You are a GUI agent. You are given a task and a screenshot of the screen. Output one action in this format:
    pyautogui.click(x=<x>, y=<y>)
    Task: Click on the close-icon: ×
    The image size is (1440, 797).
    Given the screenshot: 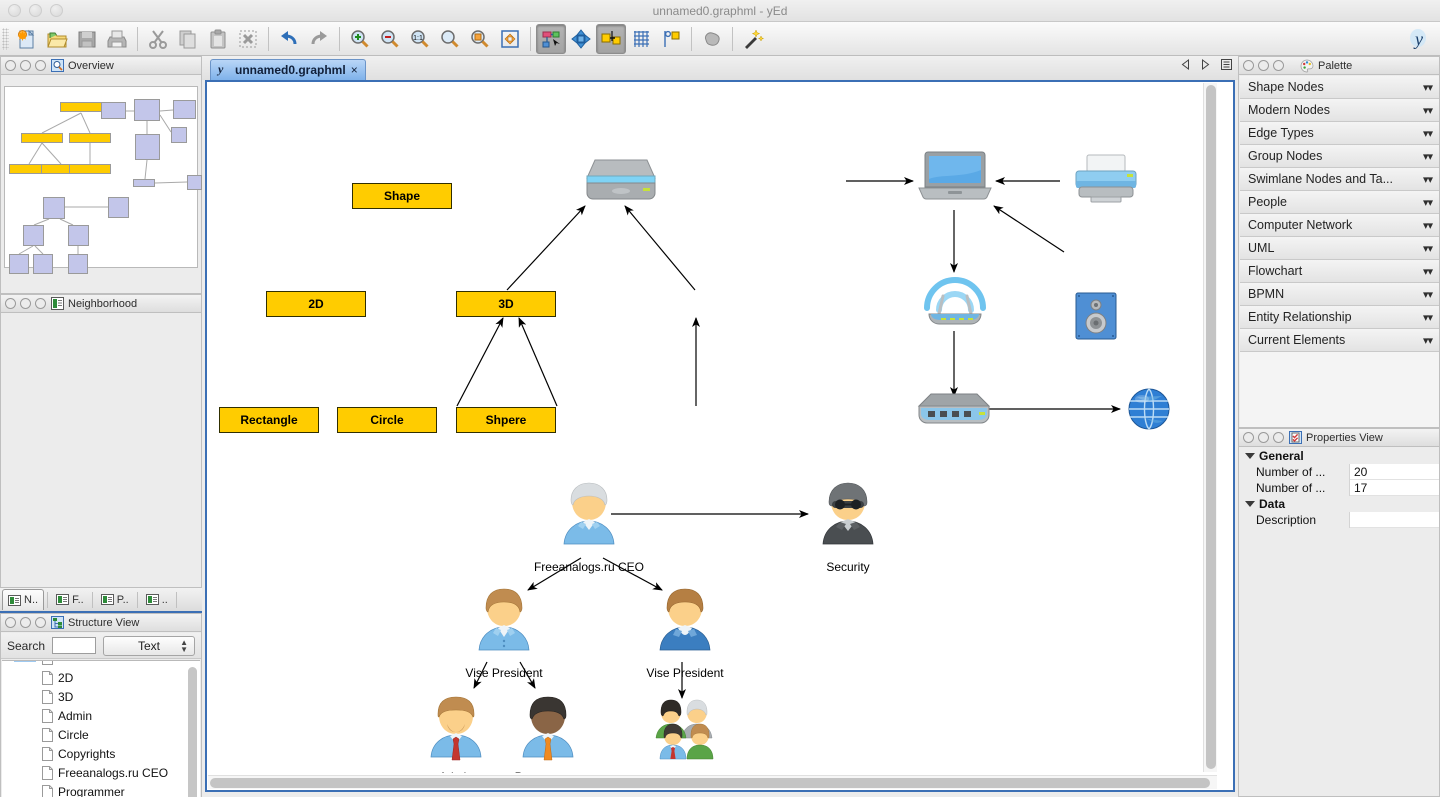 What is the action you would take?
    pyautogui.click(x=354, y=70)
    